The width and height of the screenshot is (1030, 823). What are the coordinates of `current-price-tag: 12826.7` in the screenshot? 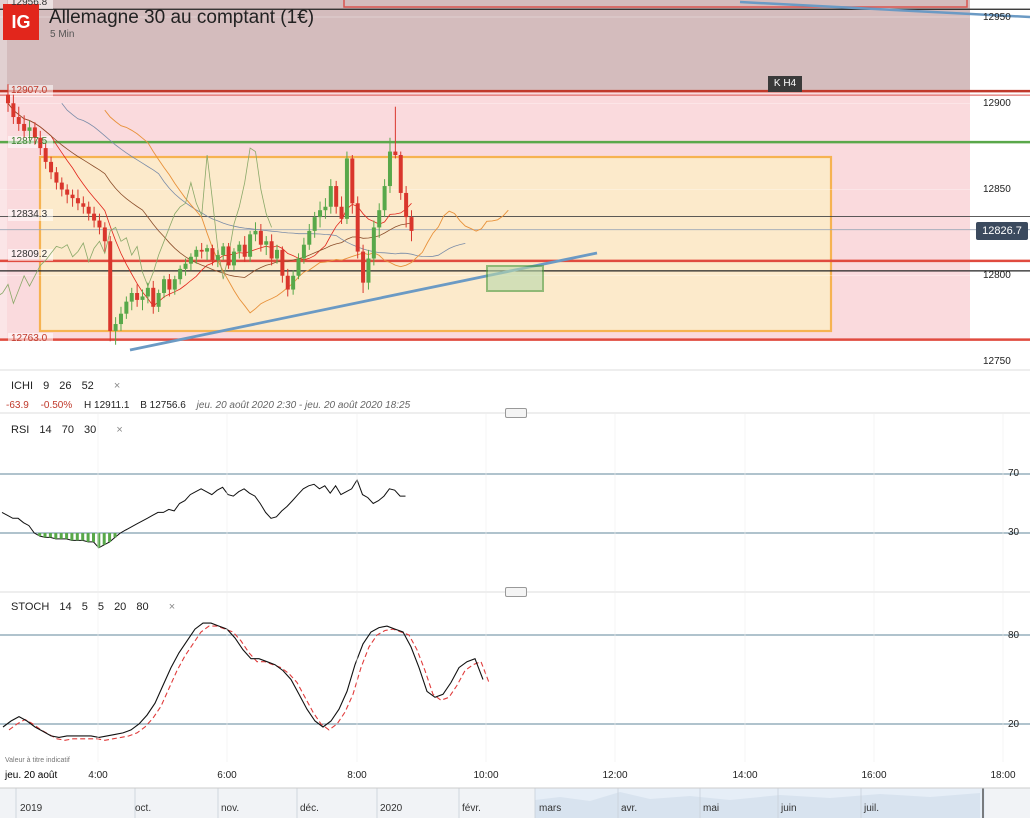 It's located at (1002, 231).